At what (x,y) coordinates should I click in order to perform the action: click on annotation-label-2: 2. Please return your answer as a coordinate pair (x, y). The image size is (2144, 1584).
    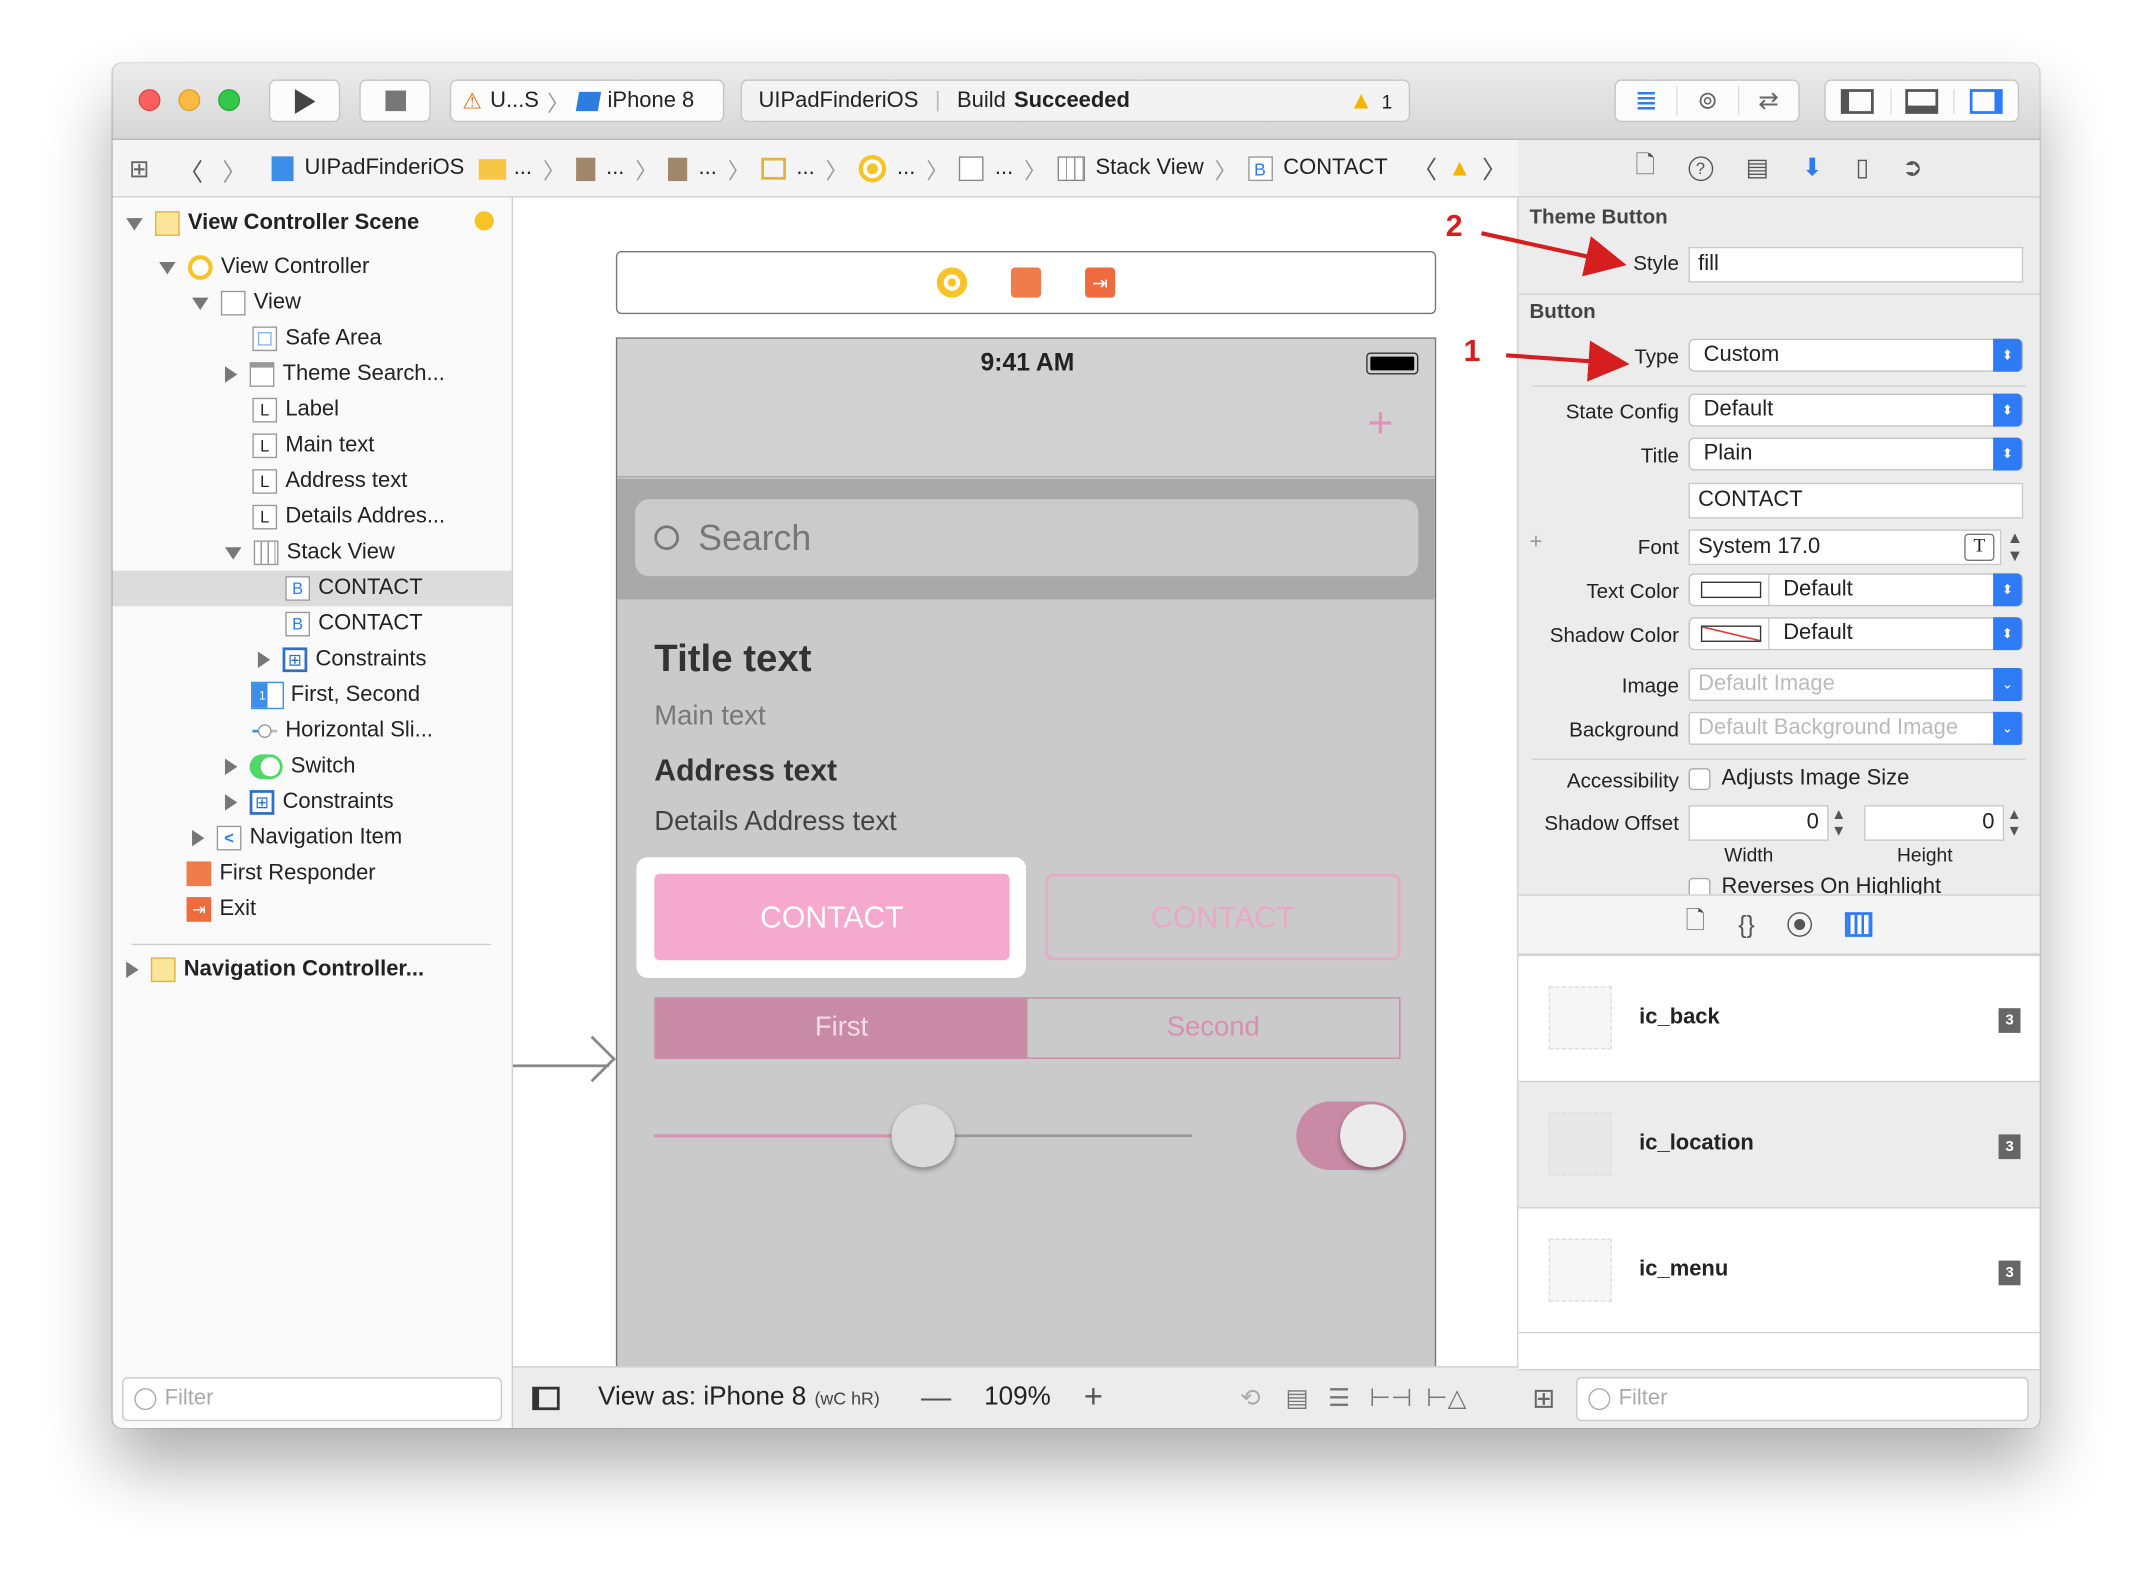
    Looking at the image, I should click on (1454, 225).